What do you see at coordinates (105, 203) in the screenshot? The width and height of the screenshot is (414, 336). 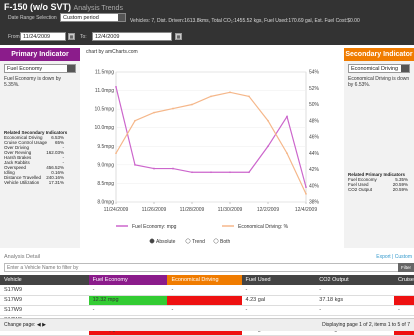 I see `y-left-tick-label: 8.0mpg` at bounding box center [105, 203].